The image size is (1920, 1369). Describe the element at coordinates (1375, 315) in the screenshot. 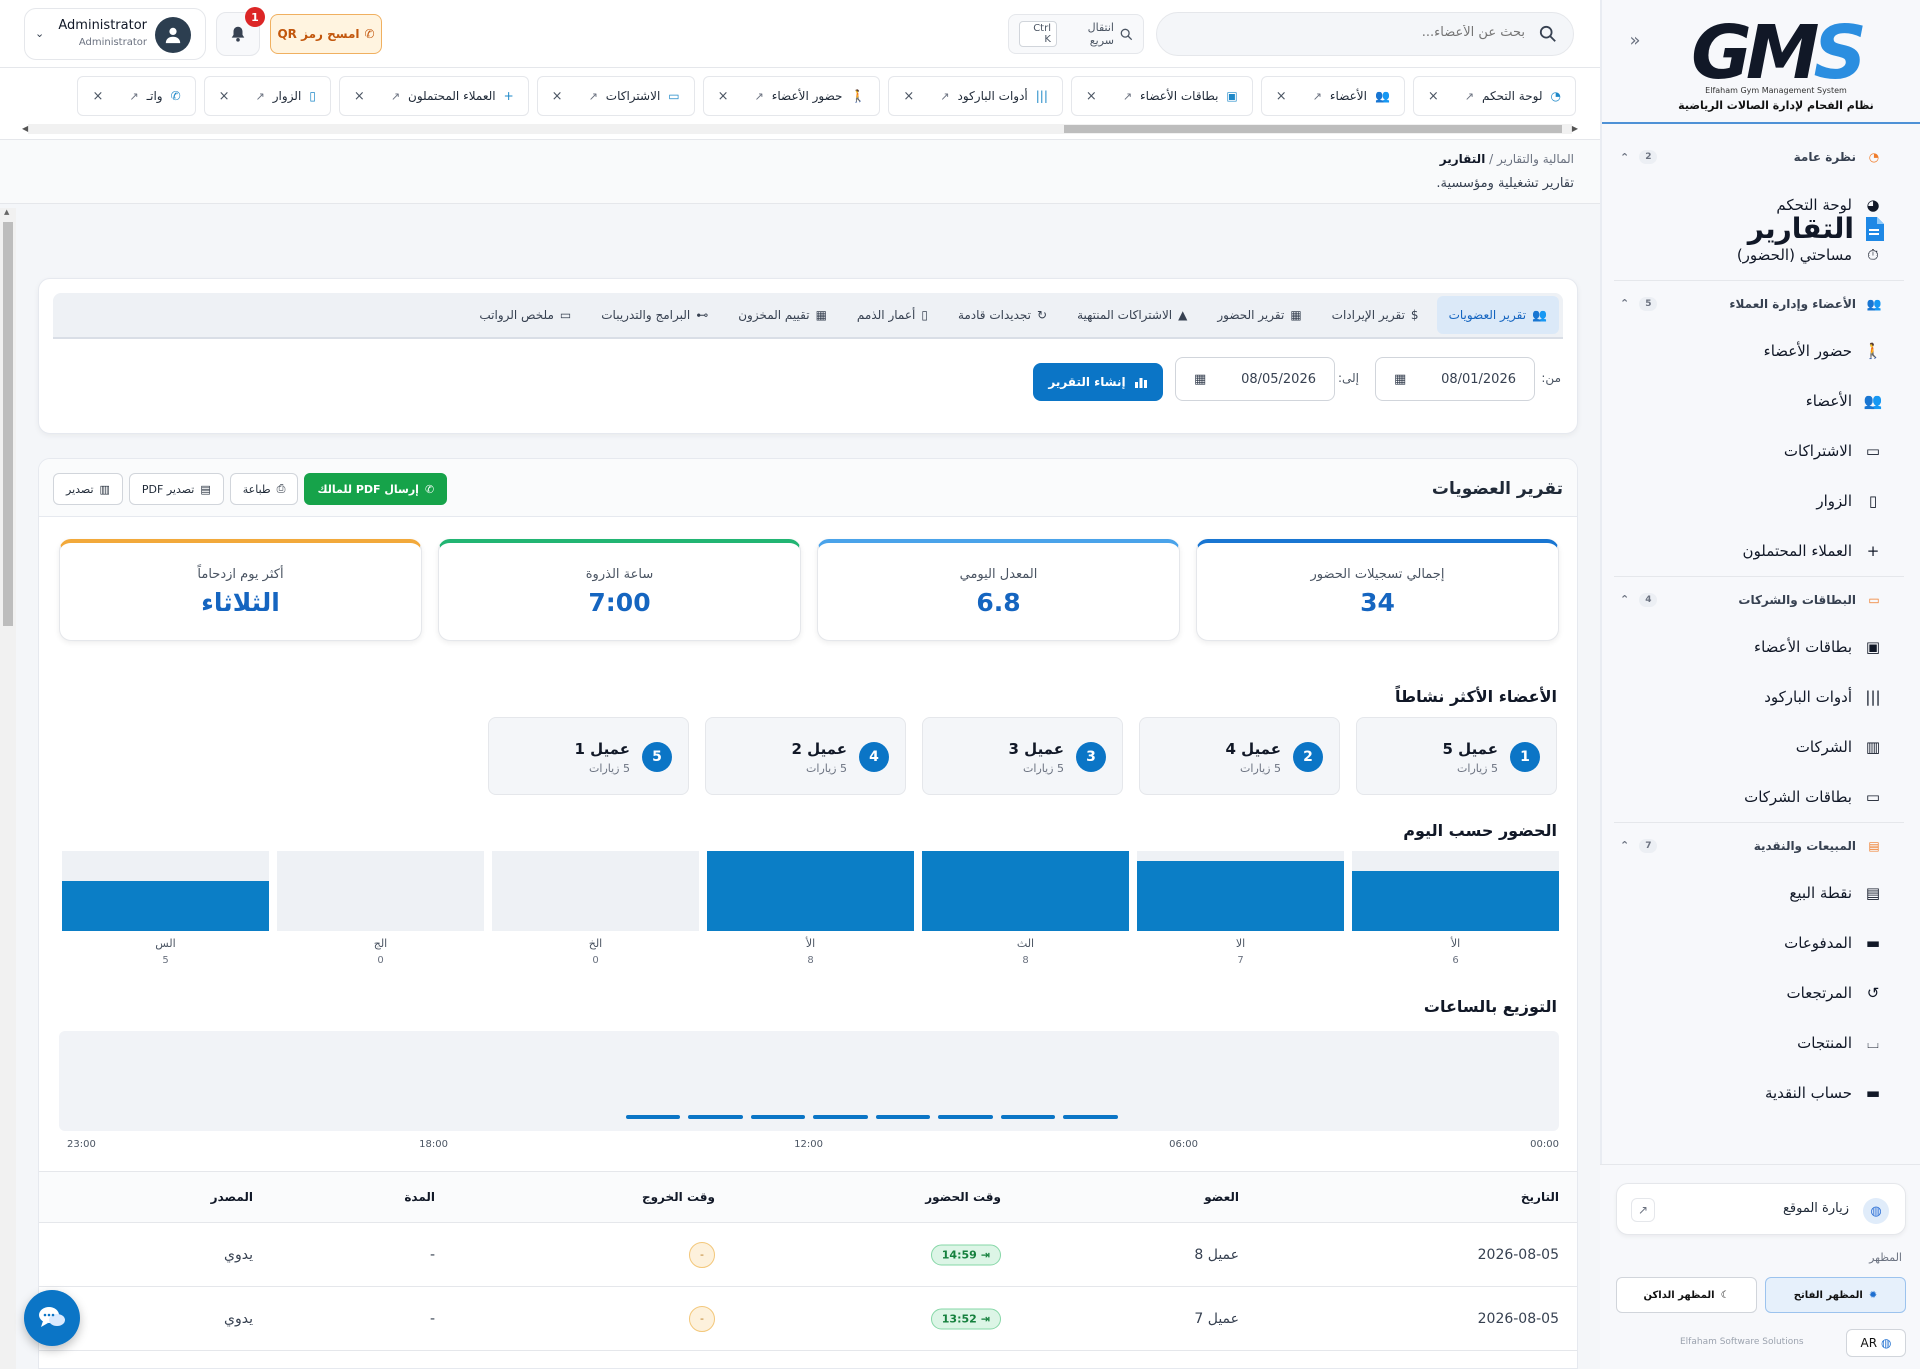

I see `report-tab: $ تقرير الإيرادات` at that location.